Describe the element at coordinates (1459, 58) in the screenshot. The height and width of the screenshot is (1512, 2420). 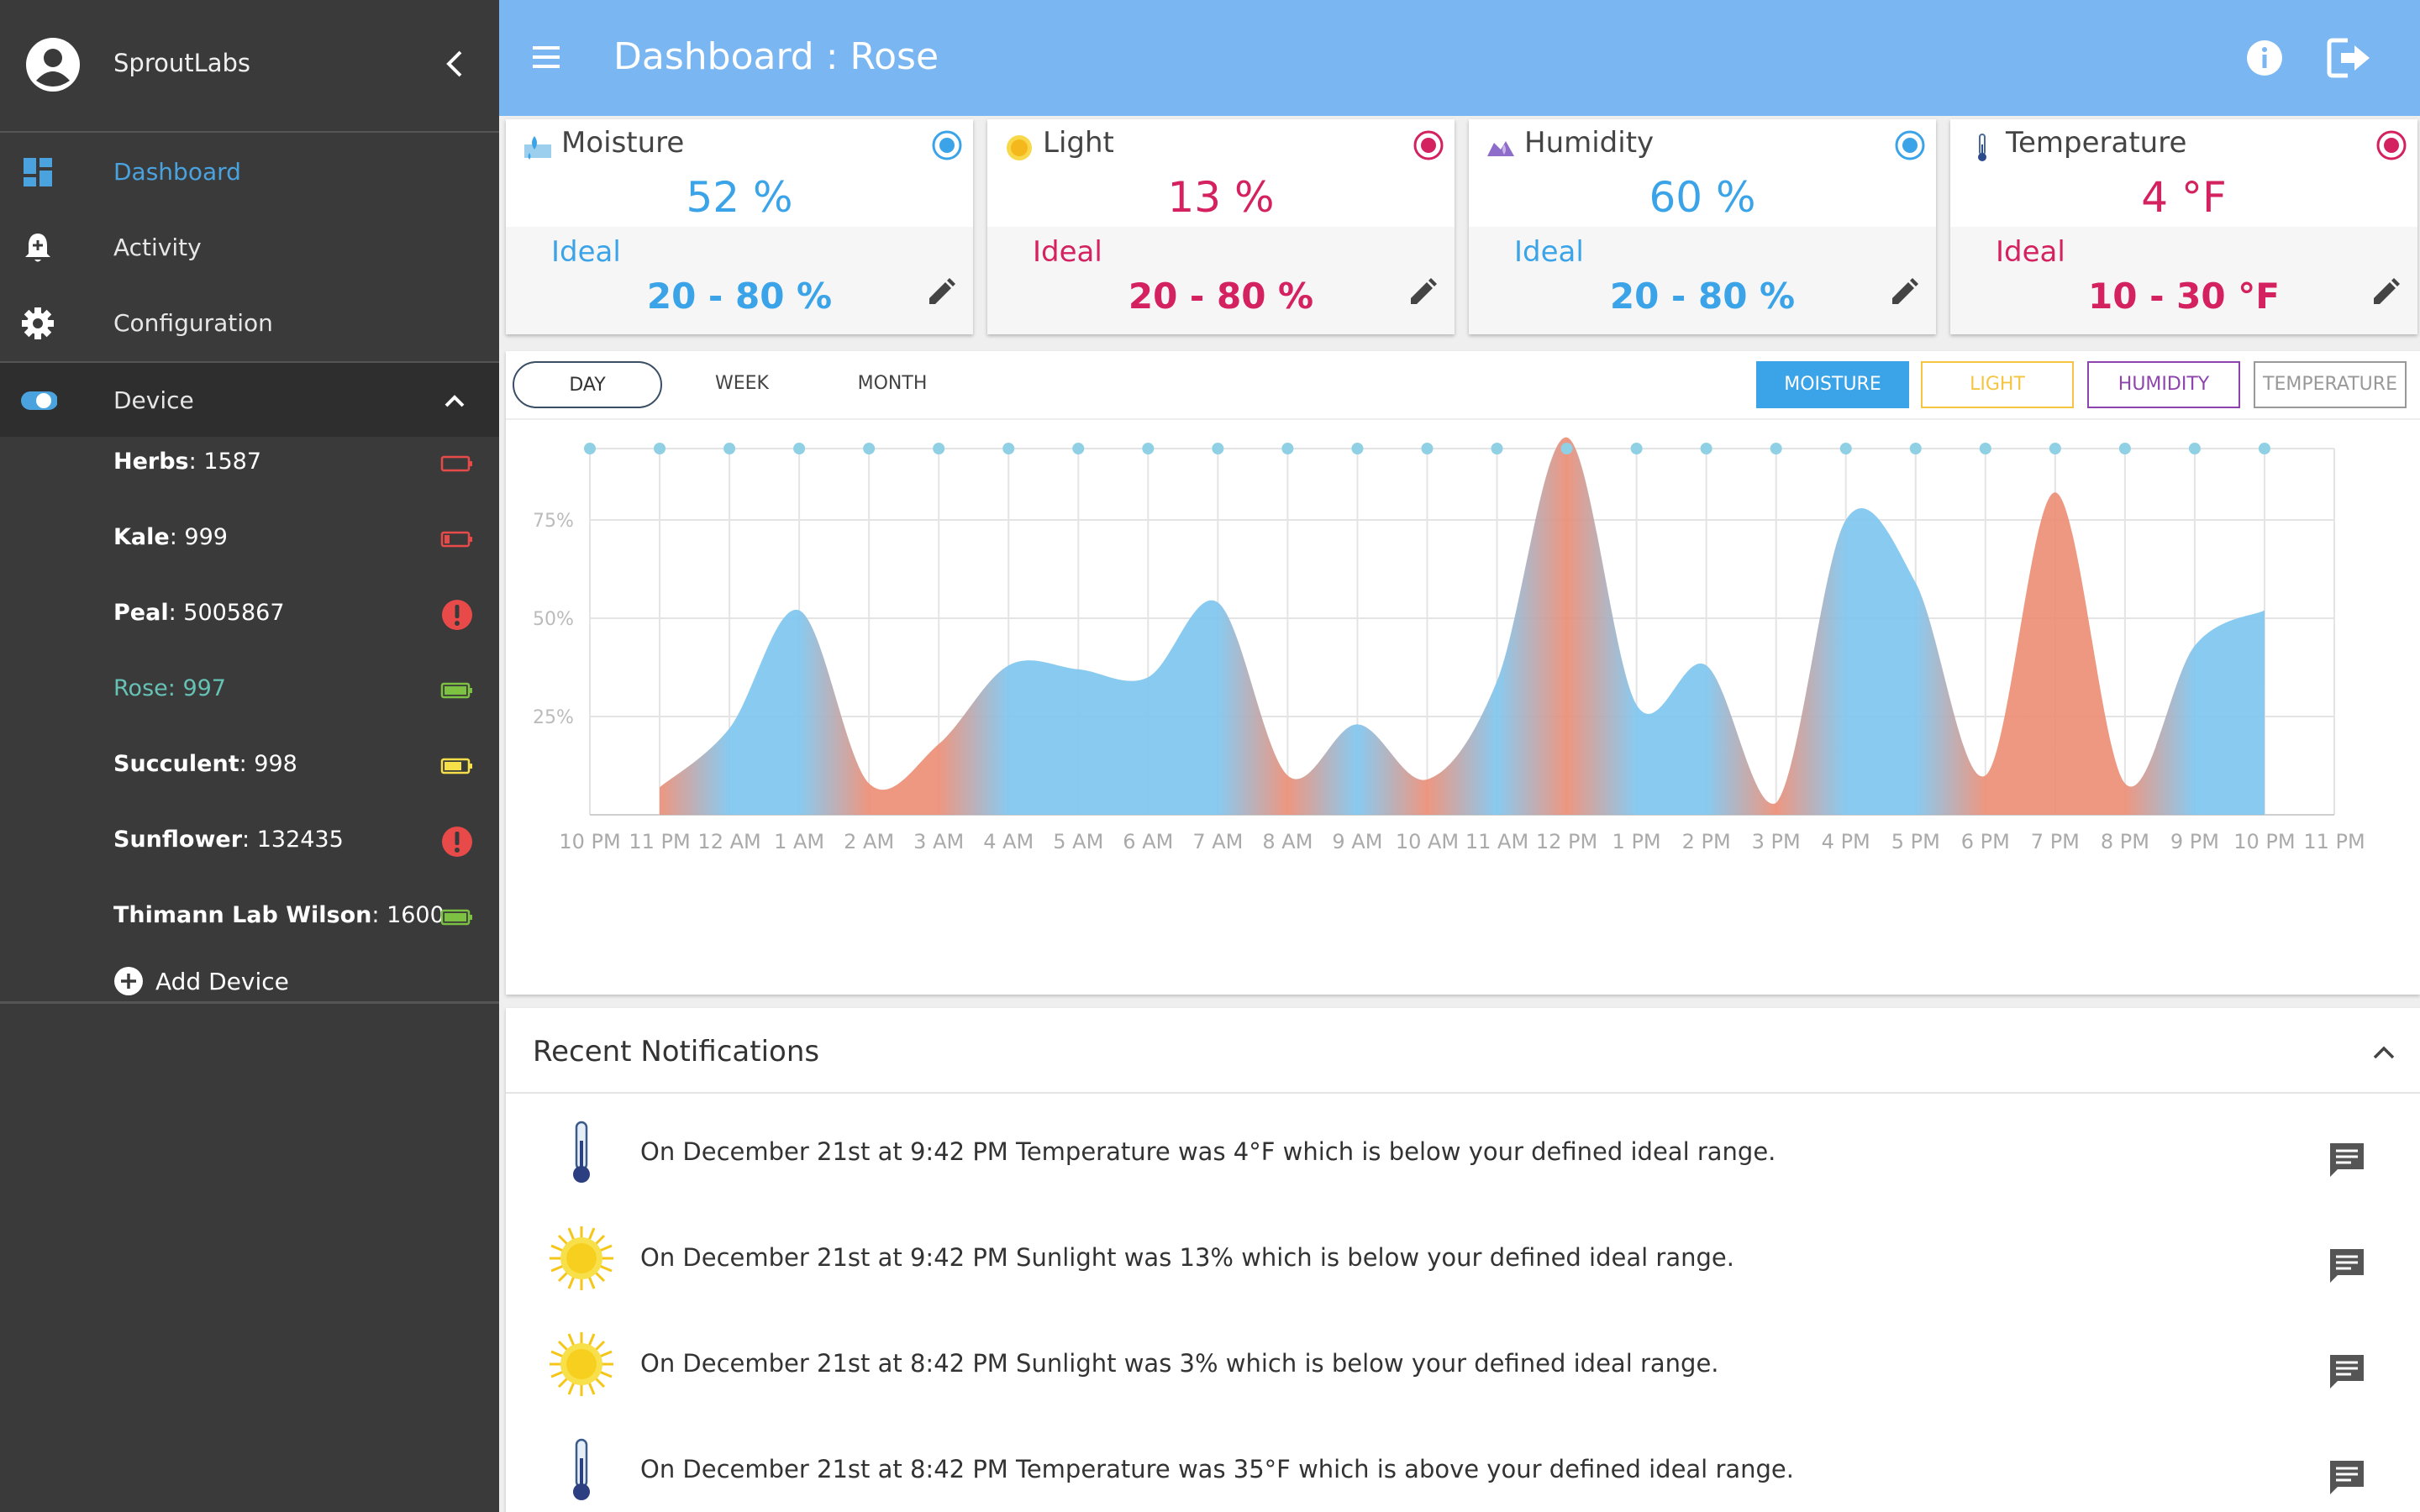
I see `top-app-bar: Dashboard : Rose` at that location.